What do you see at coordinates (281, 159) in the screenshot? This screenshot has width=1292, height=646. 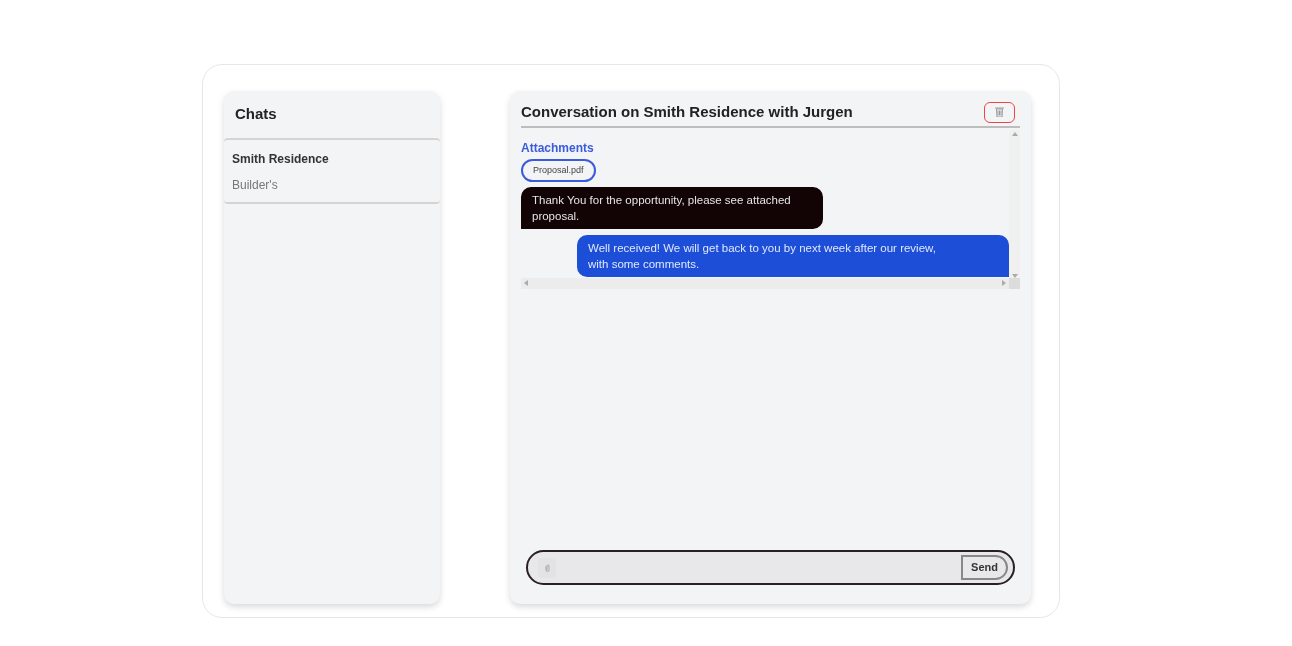 I see `chat-name: Smith Residence` at bounding box center [281, 159].